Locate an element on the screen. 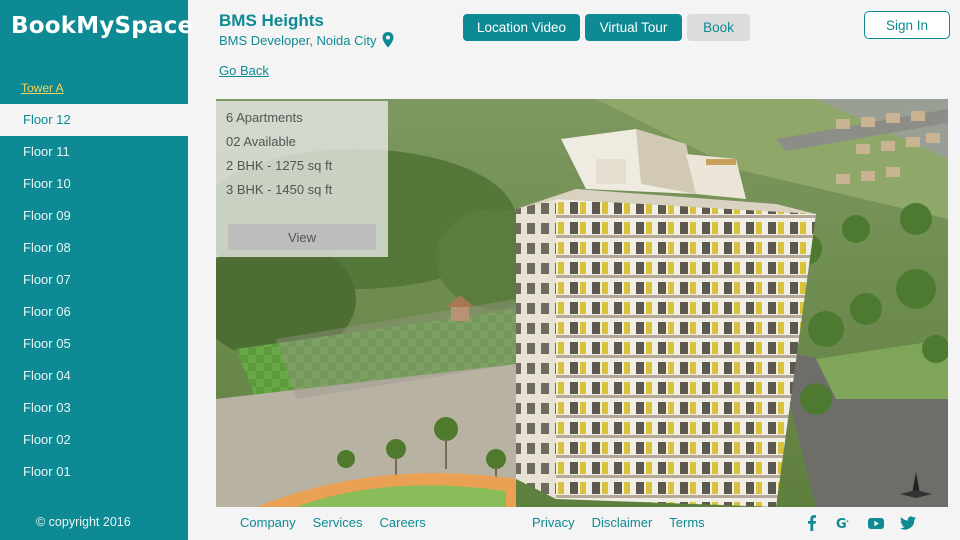 This screenshot has width=960, height=540. footer-link-careers: Careers is located at coordinates (403, 522).